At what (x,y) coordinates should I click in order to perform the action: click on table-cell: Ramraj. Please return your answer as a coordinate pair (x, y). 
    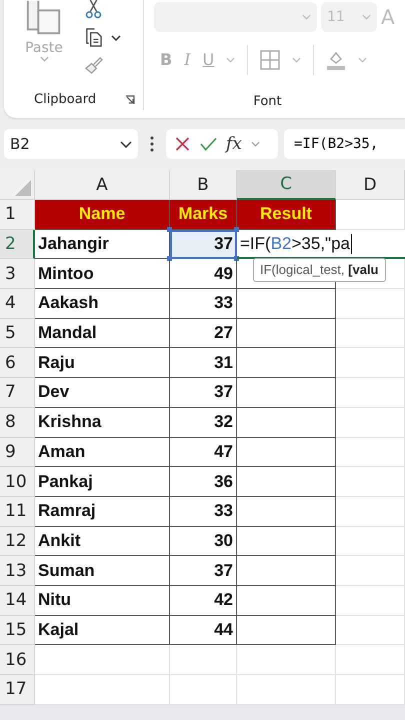
    Looking at the image, I should click on (102, 511).